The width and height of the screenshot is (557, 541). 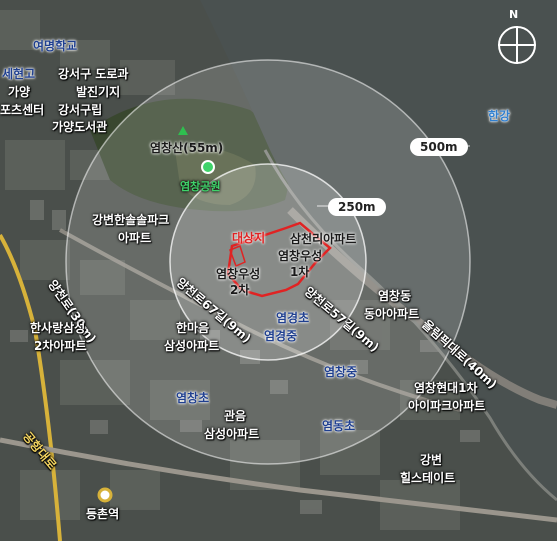 I want to click on label-yeomchang-dong-1: 염창동, so click(x=395, y=296).